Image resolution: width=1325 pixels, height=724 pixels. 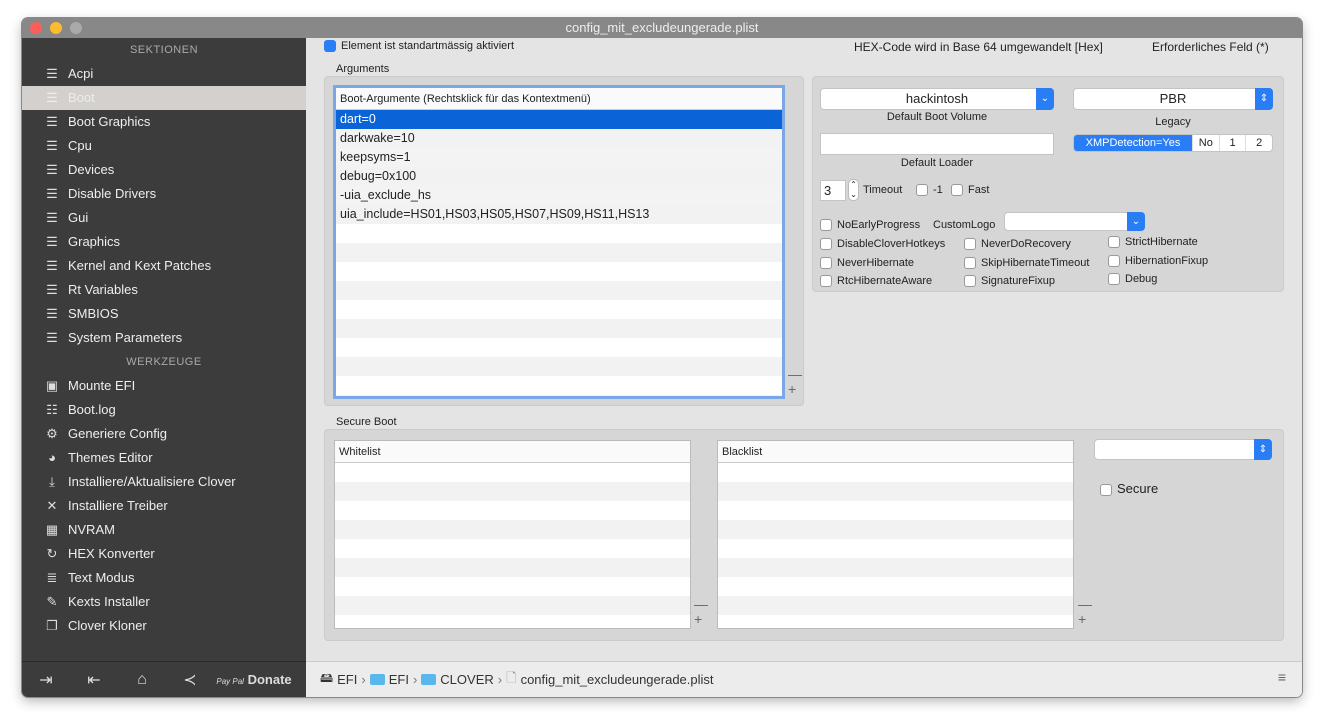 What do you see at coordinates (559, 138) in the screenshot?
I see `boot-arg-row: darkwake=10` at bounding box center [559, 138].